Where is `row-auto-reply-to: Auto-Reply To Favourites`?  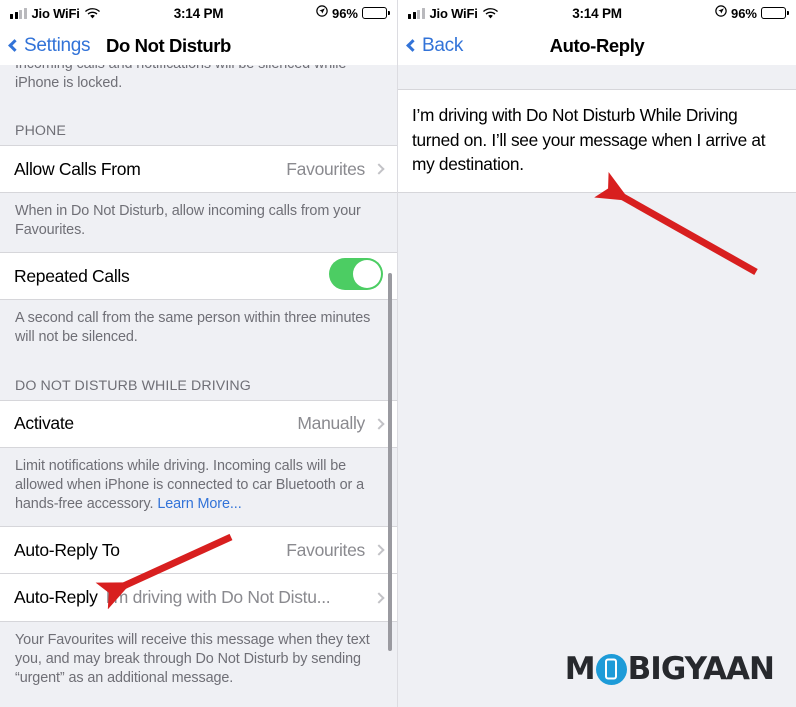 row-auto-reply-to: Auto-Reply To Favourites is located at coordinates (198, 550).